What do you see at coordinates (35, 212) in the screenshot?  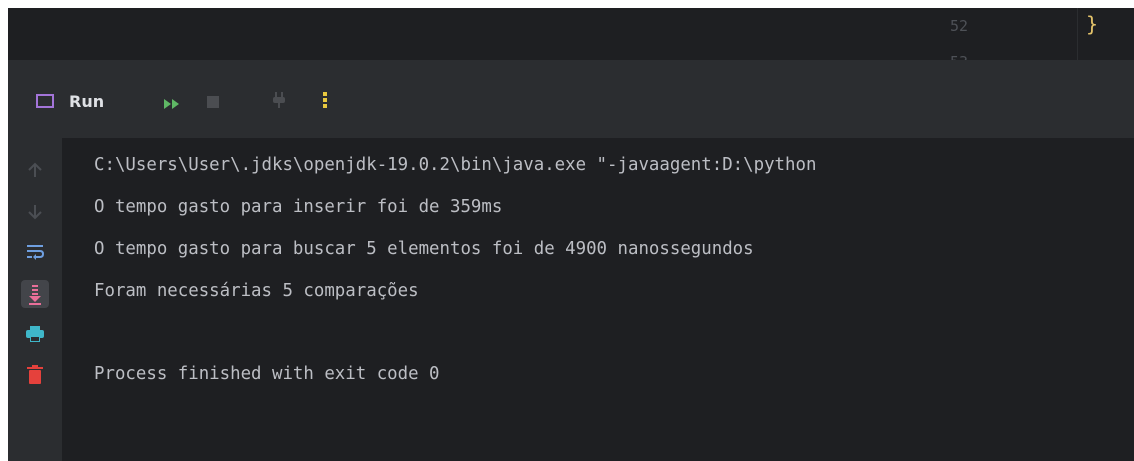 I see `scroll-down-icon` at bounding box center [35, 212].